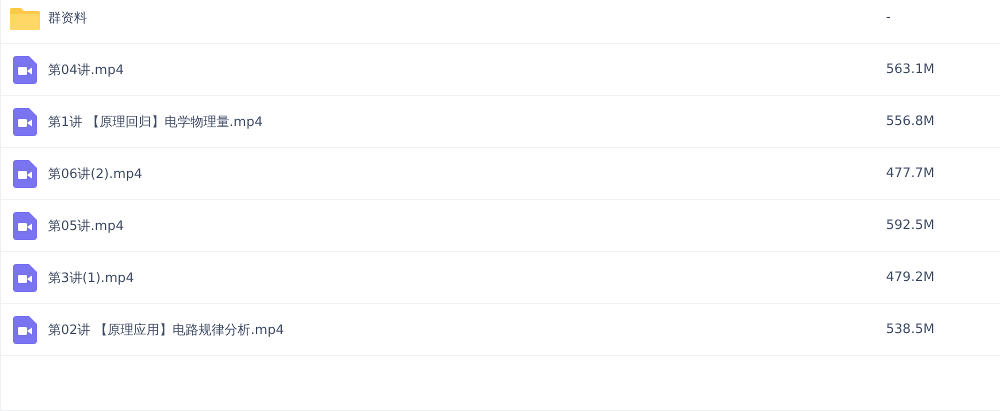  What do you see at coordinates (911, 121) in the screenshot?
I see `file-size: 556.8M` at bounding box center [911, 121].